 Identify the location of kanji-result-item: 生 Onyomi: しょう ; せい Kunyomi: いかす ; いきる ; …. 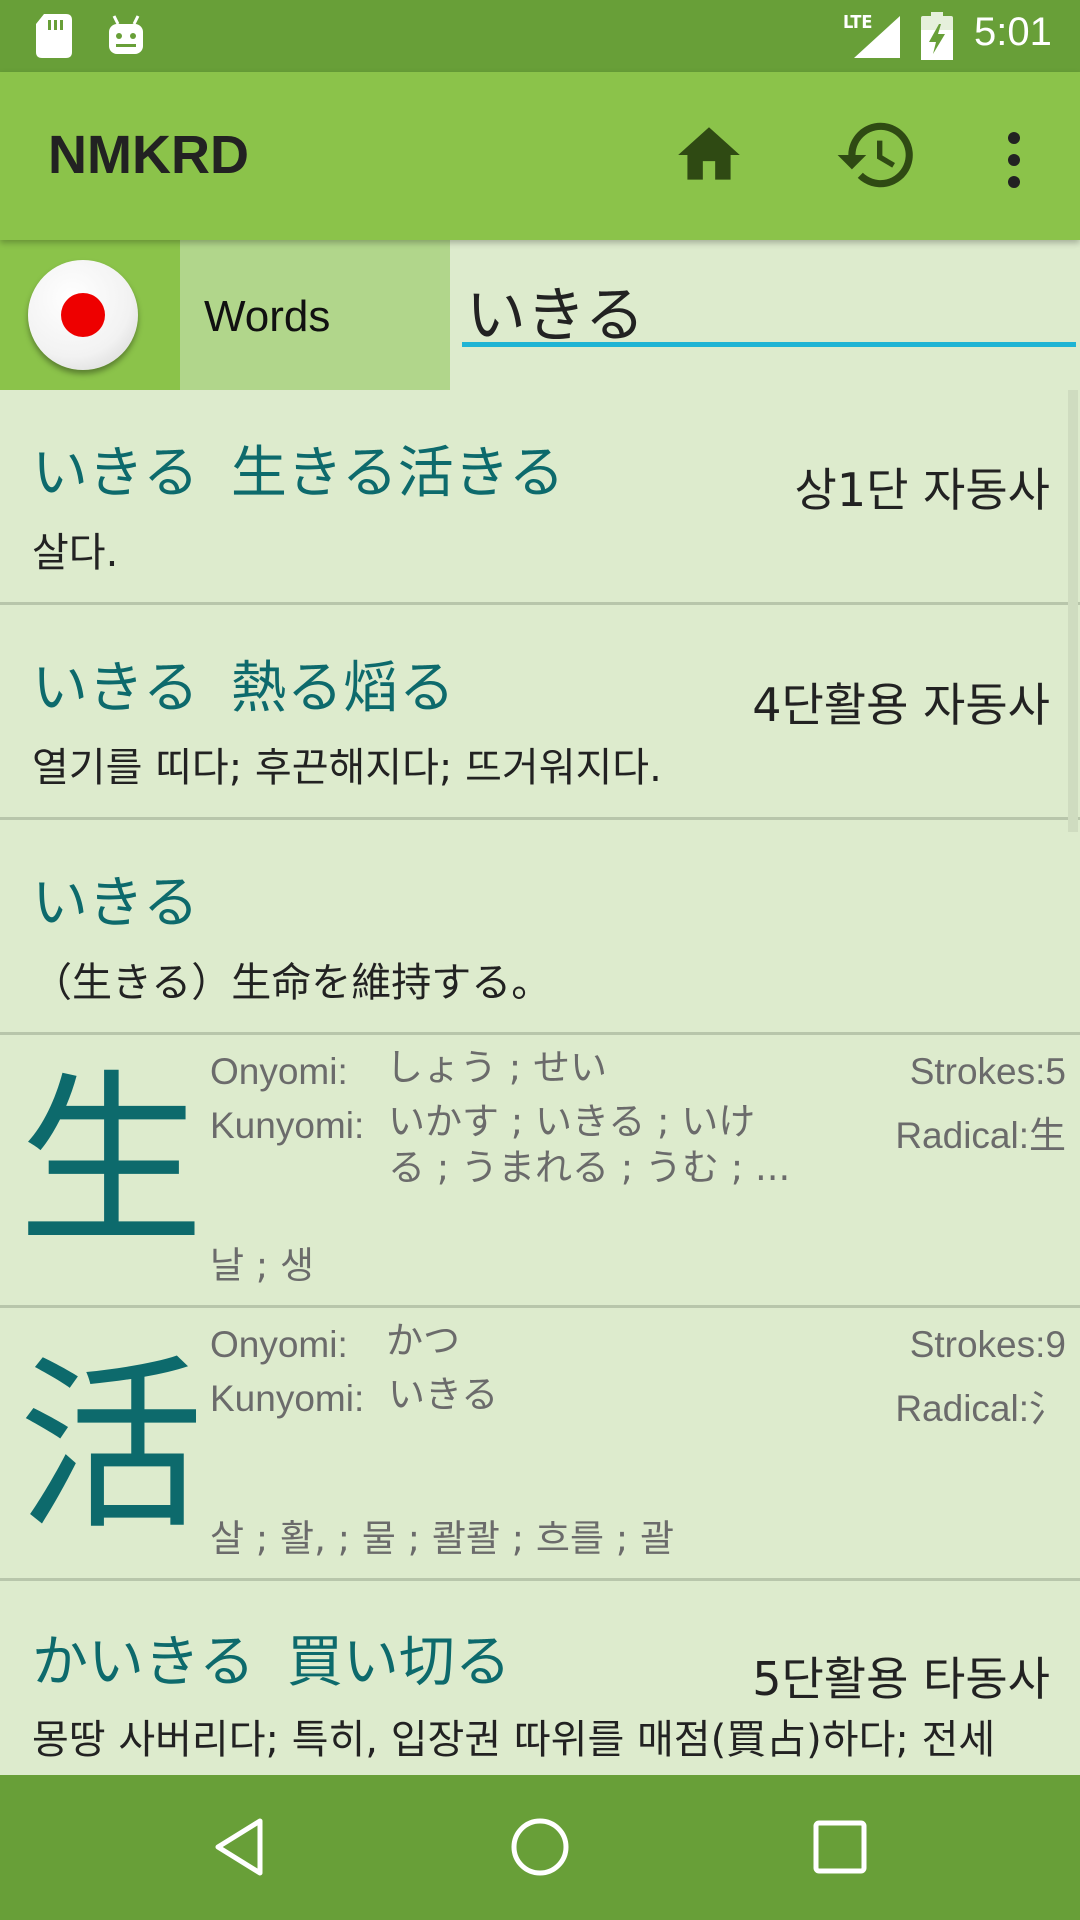
(540, 1171).